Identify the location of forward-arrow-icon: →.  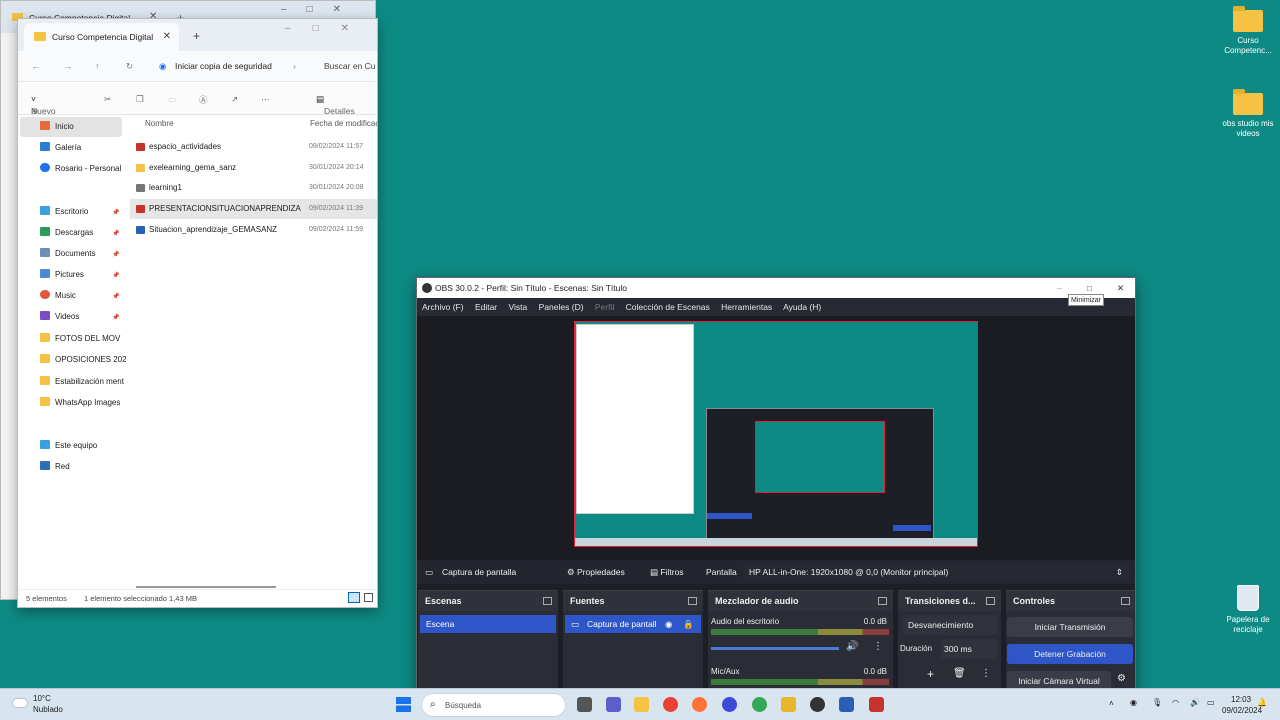
(68, 66).